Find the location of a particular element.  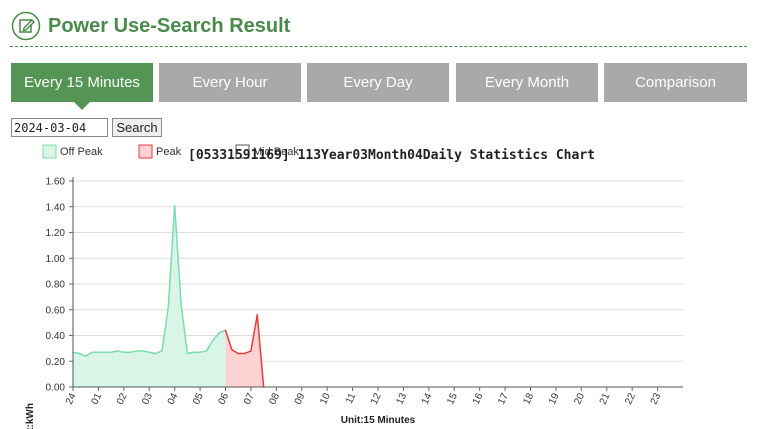

y-tick-label: 0.80 is located at coordinates (56, 285).